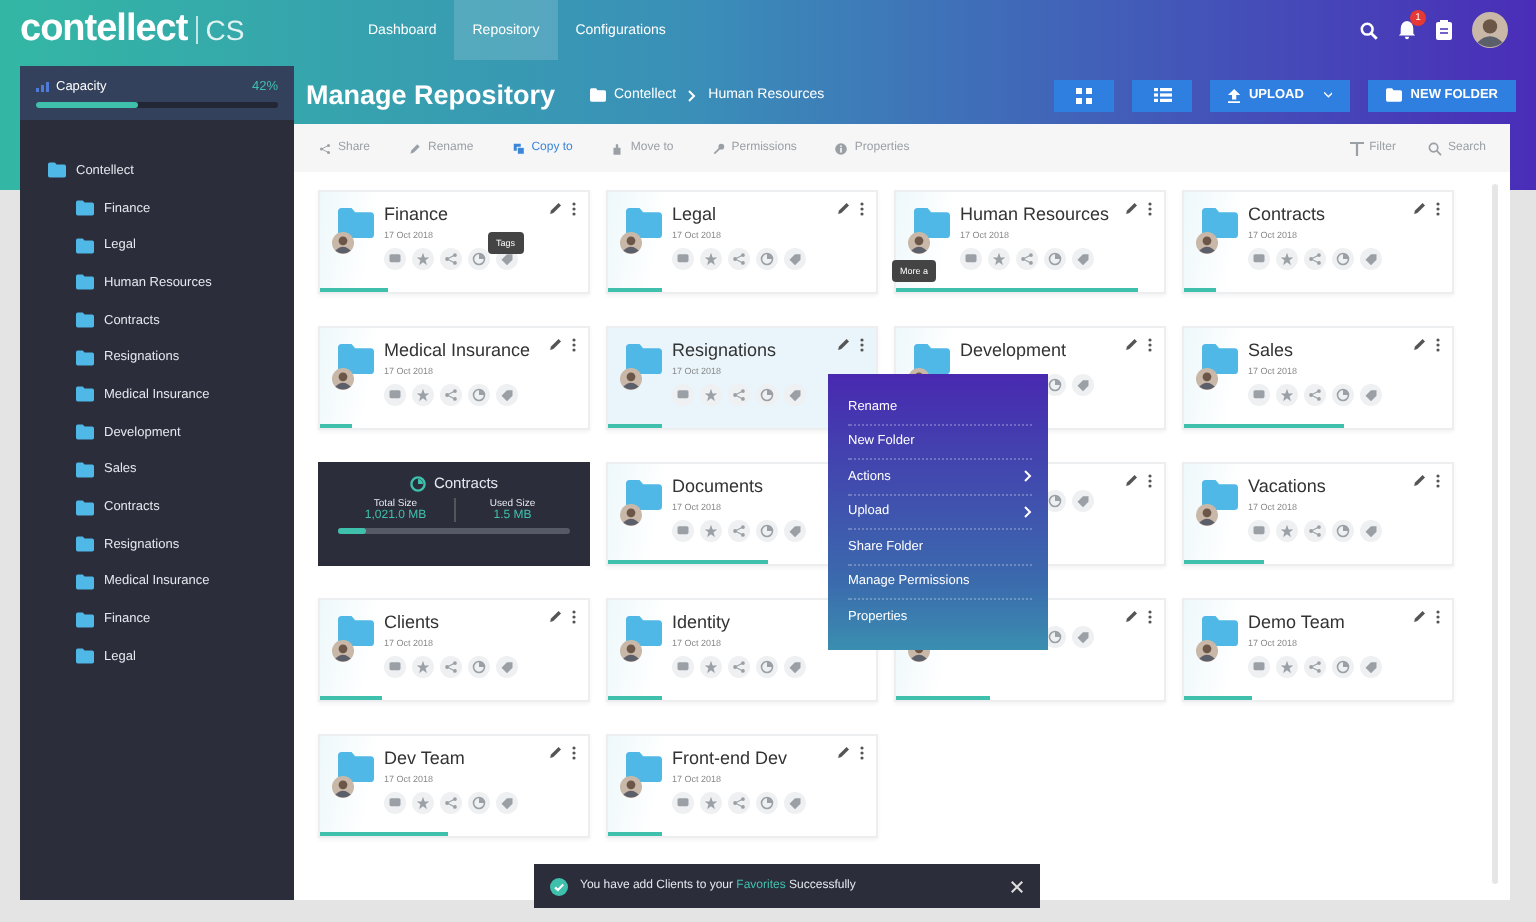 The height and width of the screenshot is (922, 1536). I want to click on clipboard-icon, so click(1444, 30).